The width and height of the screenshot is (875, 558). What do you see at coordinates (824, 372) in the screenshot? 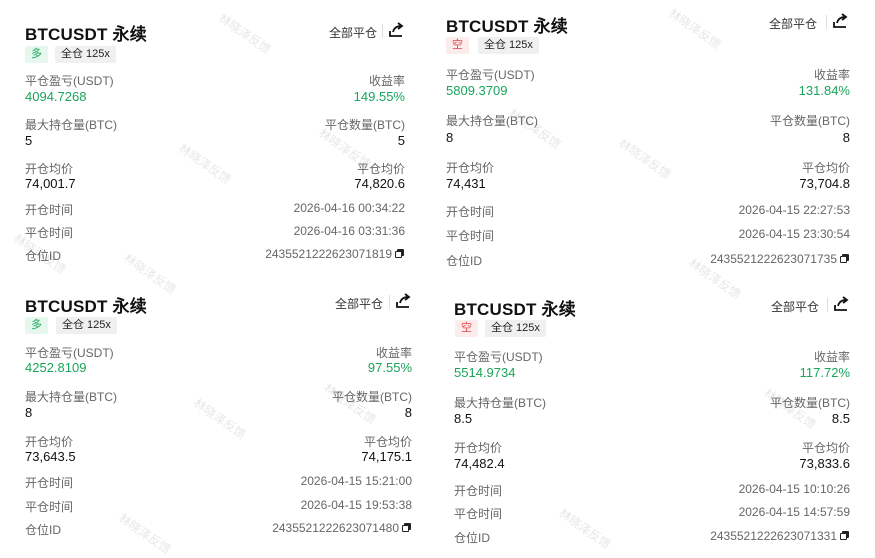
I see `roi-value: 117.72%` at bounding box center [824, 372].